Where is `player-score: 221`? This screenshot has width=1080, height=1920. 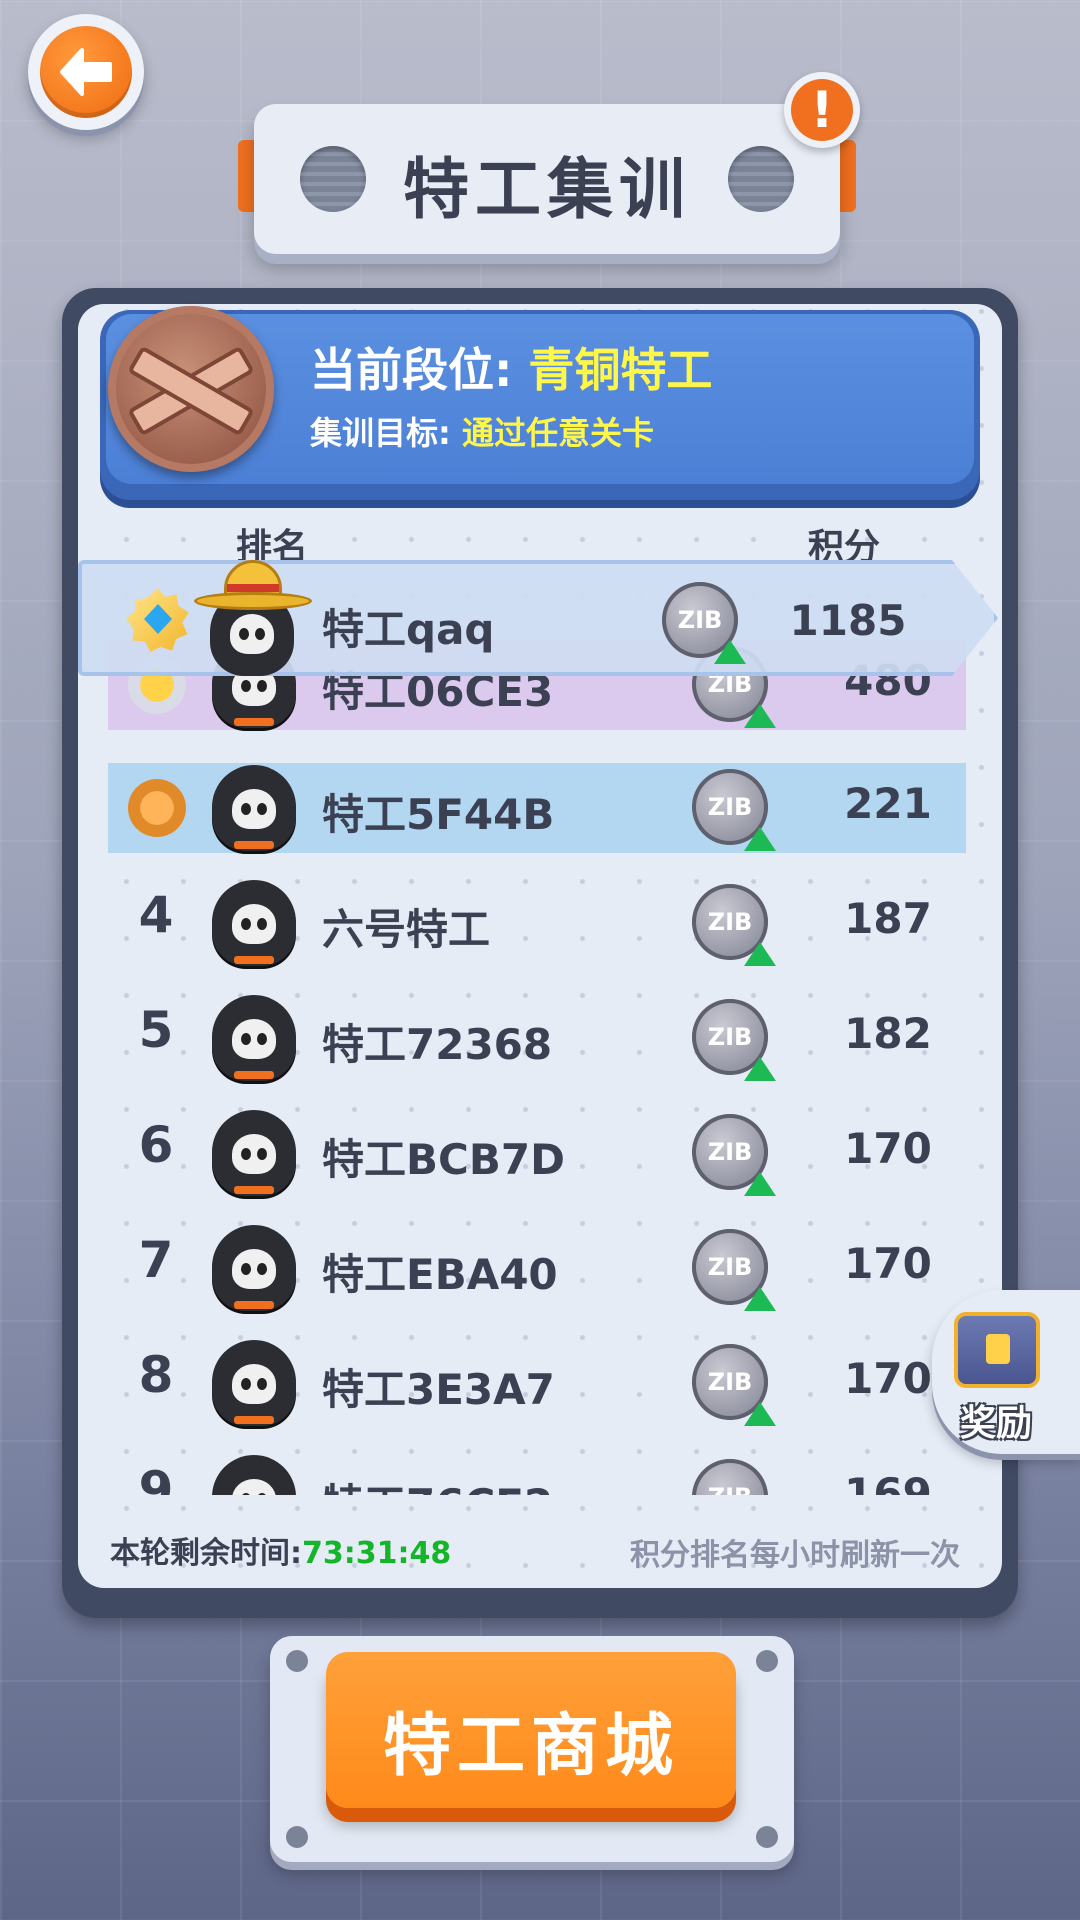
player-score: 221 is located at coordinates (888, 803).